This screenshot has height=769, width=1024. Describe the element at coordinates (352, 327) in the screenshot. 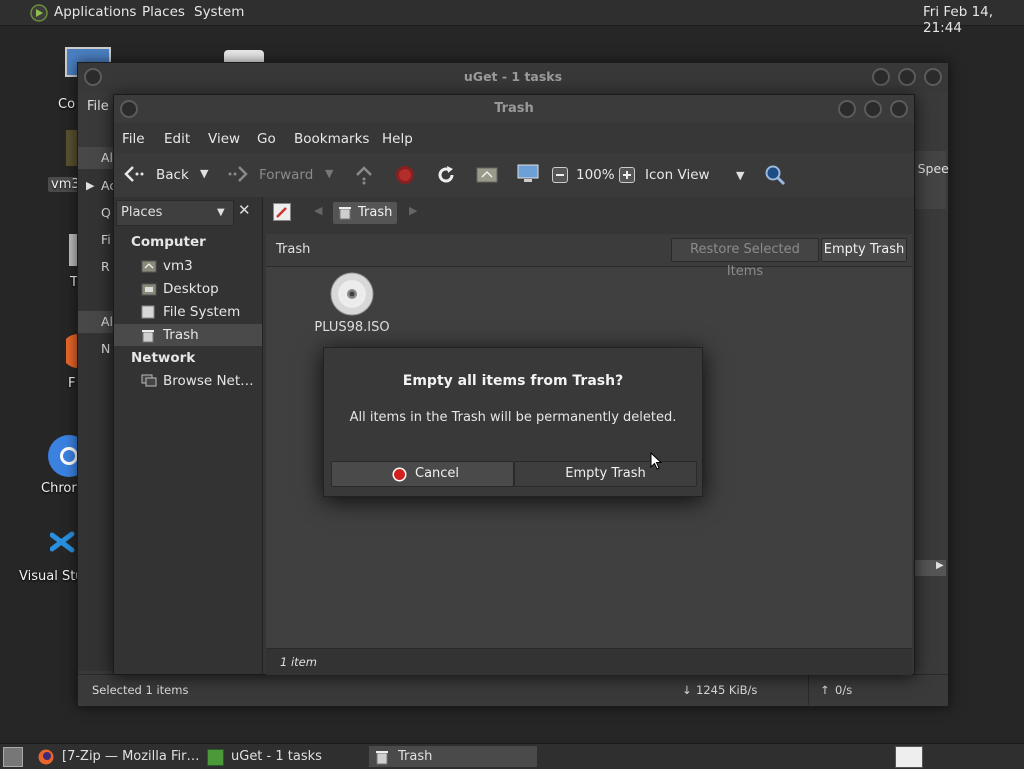

I see `file-name: PLUS98.ISO` at that location.